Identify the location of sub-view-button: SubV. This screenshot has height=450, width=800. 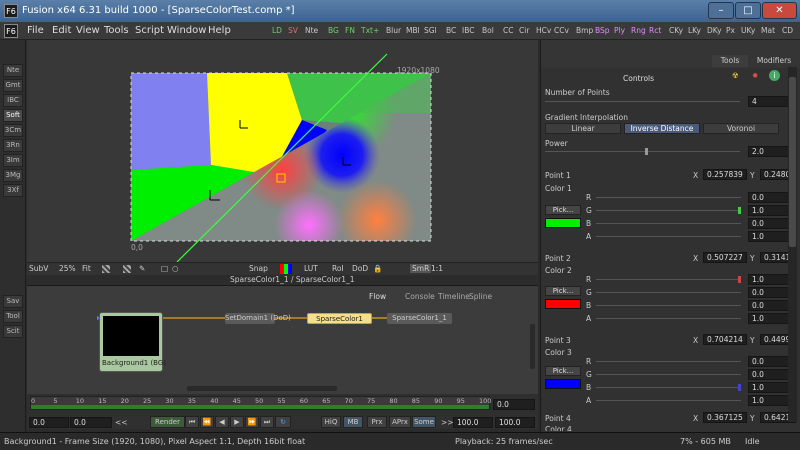
(38, 268).